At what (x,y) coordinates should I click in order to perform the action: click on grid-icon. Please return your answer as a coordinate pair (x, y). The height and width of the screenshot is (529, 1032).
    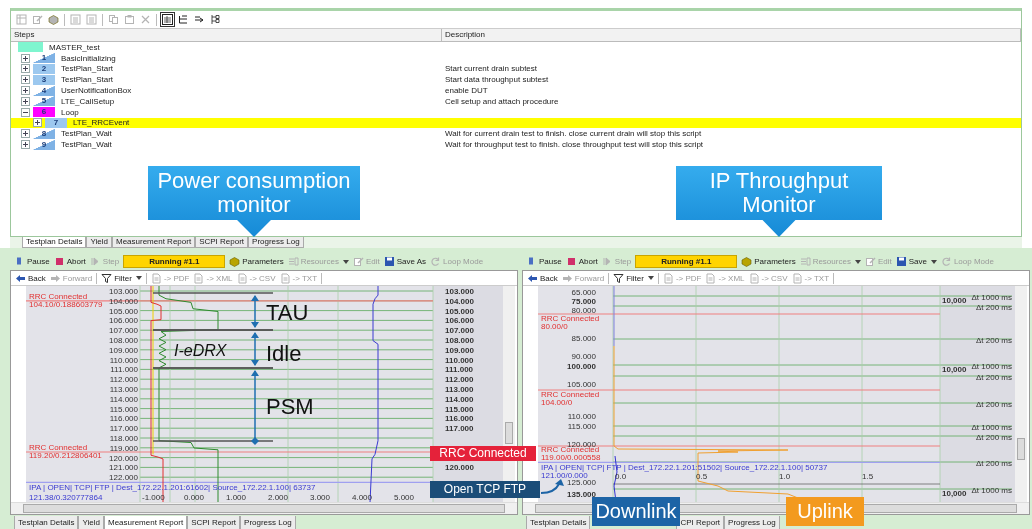
    Looking at the image, I should click on (167, 19).